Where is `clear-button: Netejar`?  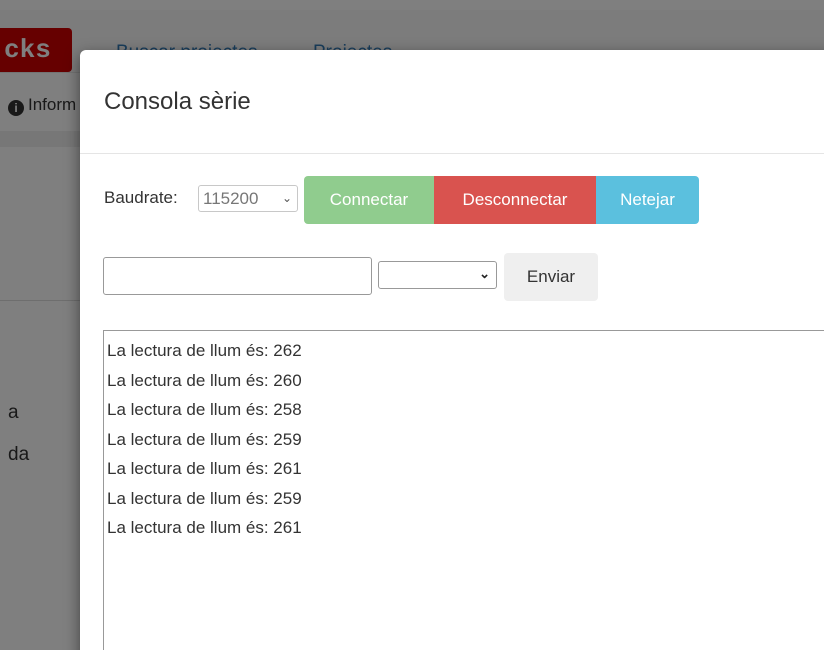
clear-button: Netejar is located at coordinates (647, 200).